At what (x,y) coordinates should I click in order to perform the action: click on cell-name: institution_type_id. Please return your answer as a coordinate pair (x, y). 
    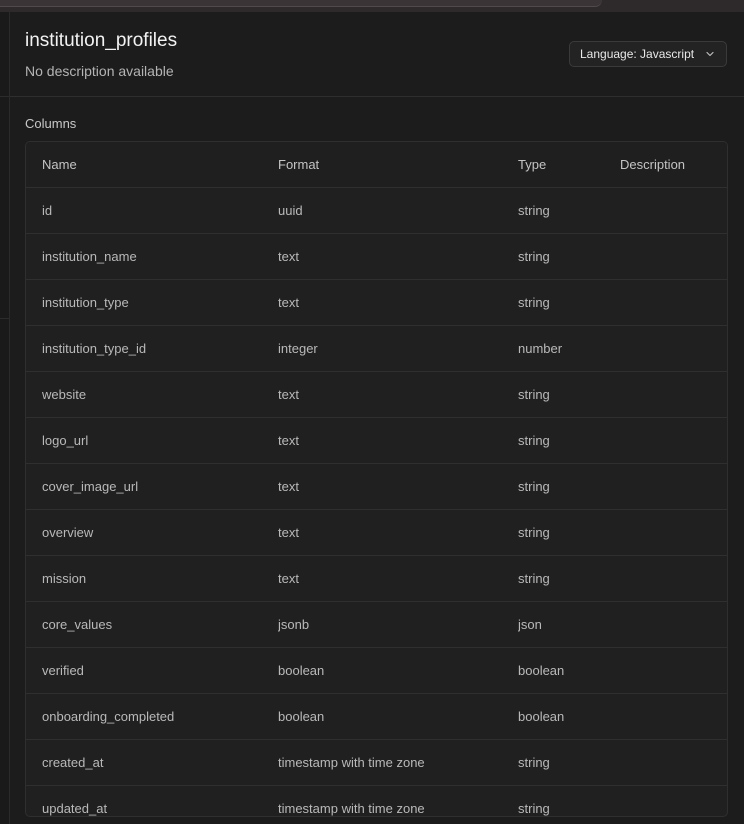
    Looking at the image, I should click on (152, 348).